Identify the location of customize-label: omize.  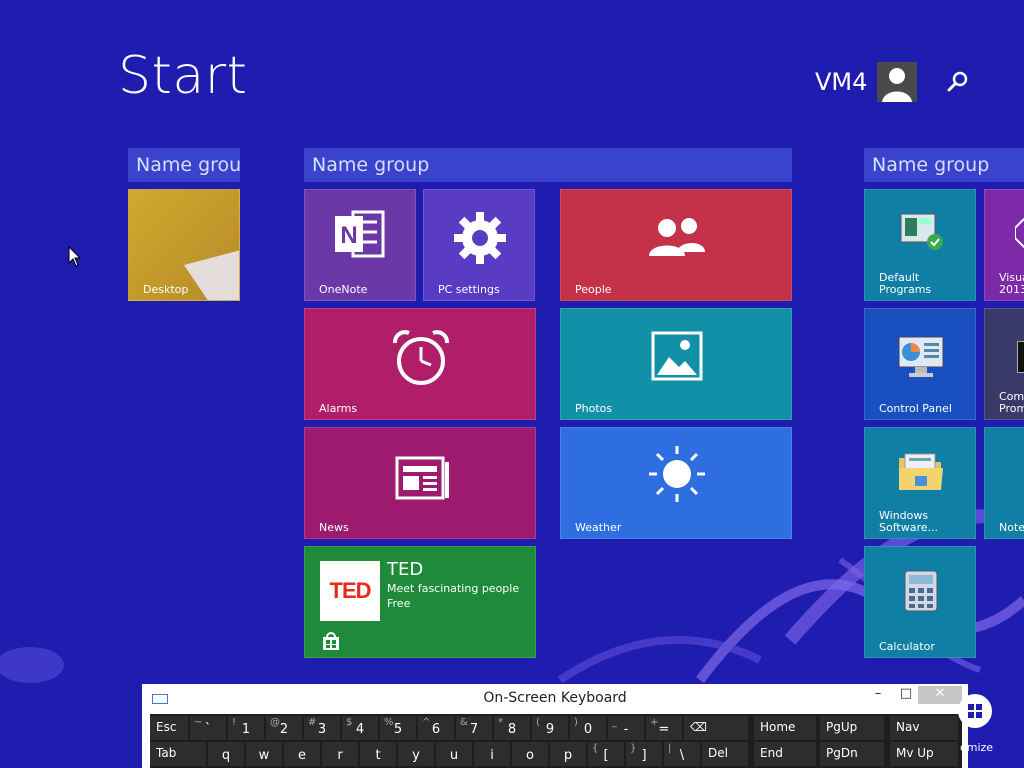
(977, 747).